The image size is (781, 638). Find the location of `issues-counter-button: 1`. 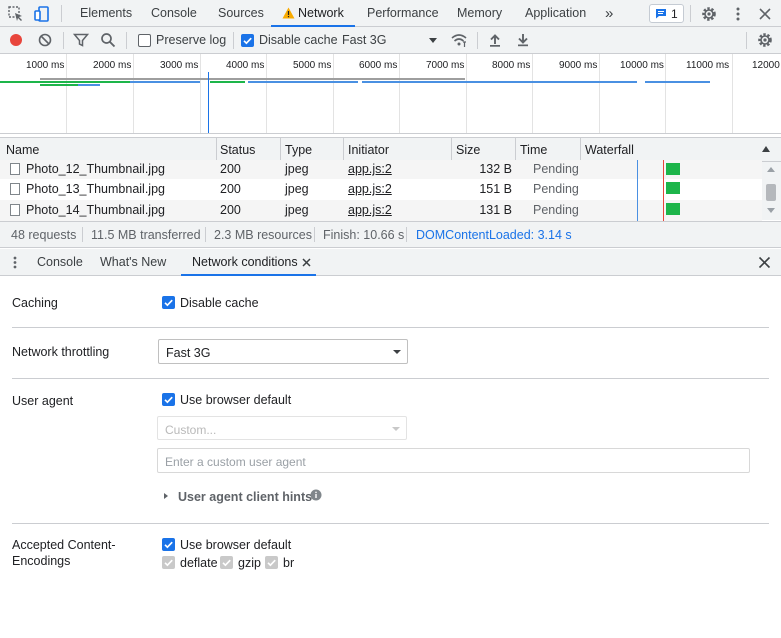

issues-counter-button: 1 is located at coordinates (666, 13).